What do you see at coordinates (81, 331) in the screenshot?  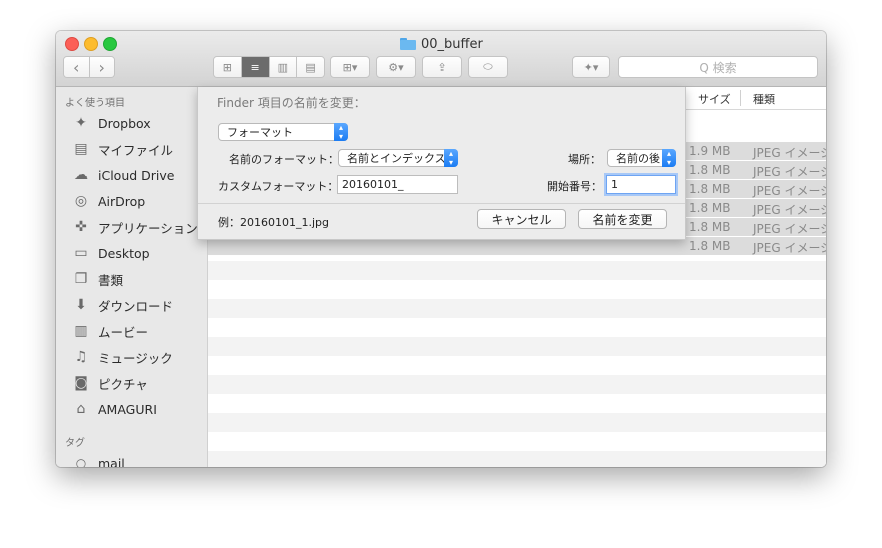 I see `movies-icon: ▥` at bounding box center [81, 331].